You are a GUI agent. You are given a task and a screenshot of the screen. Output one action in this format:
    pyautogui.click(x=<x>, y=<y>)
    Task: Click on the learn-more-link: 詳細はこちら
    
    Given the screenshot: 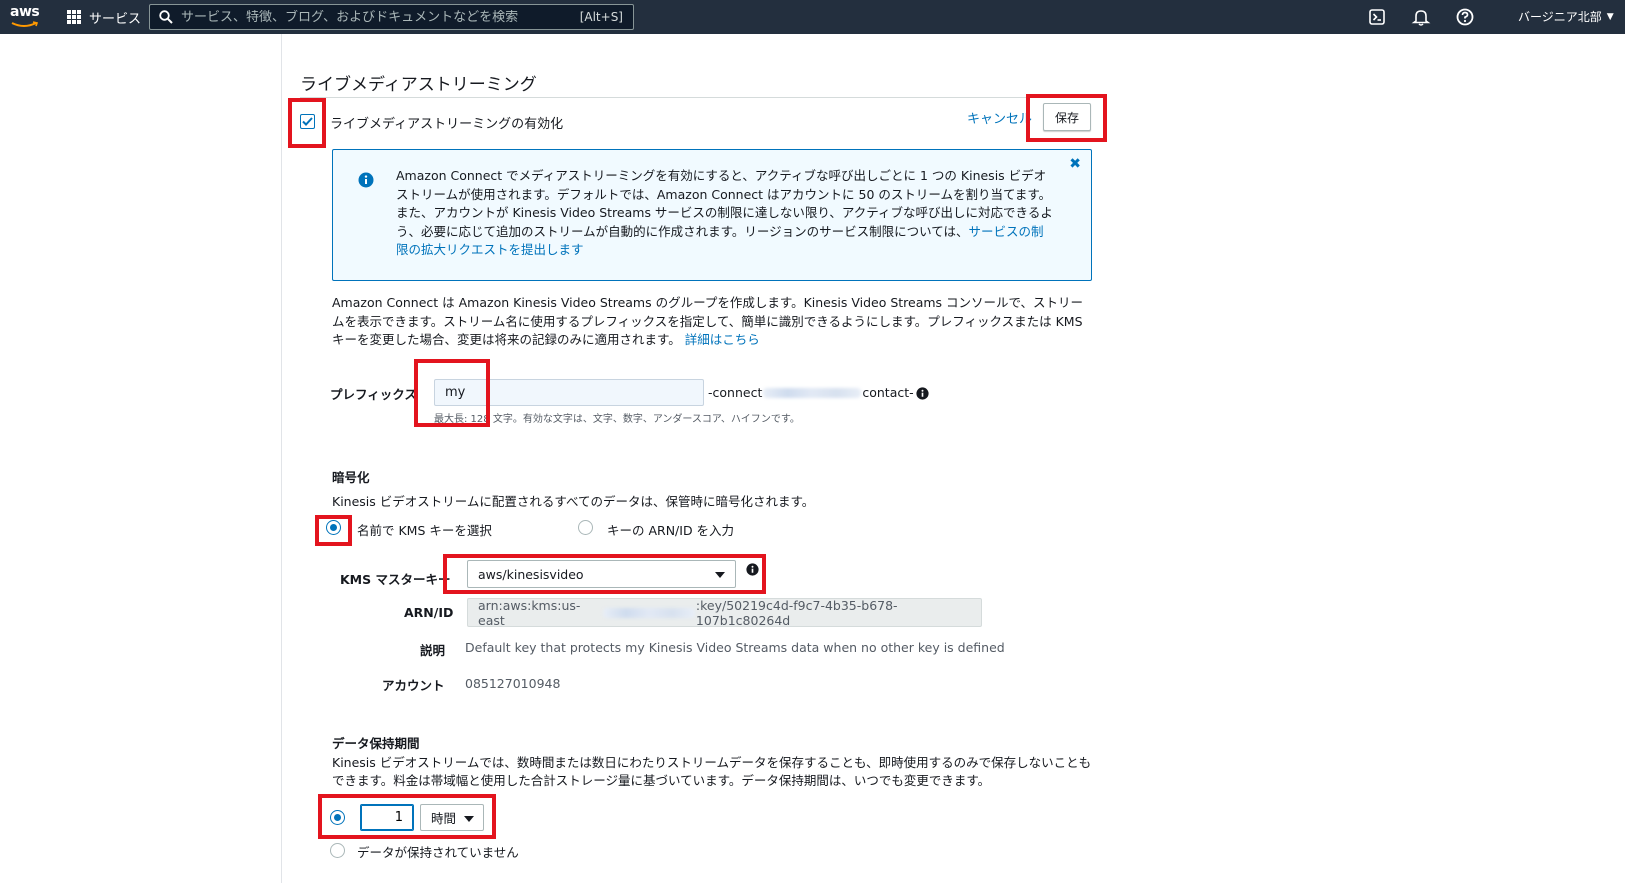 What is the action you would take?
    pyautogui.click(x=722, y=339)
    